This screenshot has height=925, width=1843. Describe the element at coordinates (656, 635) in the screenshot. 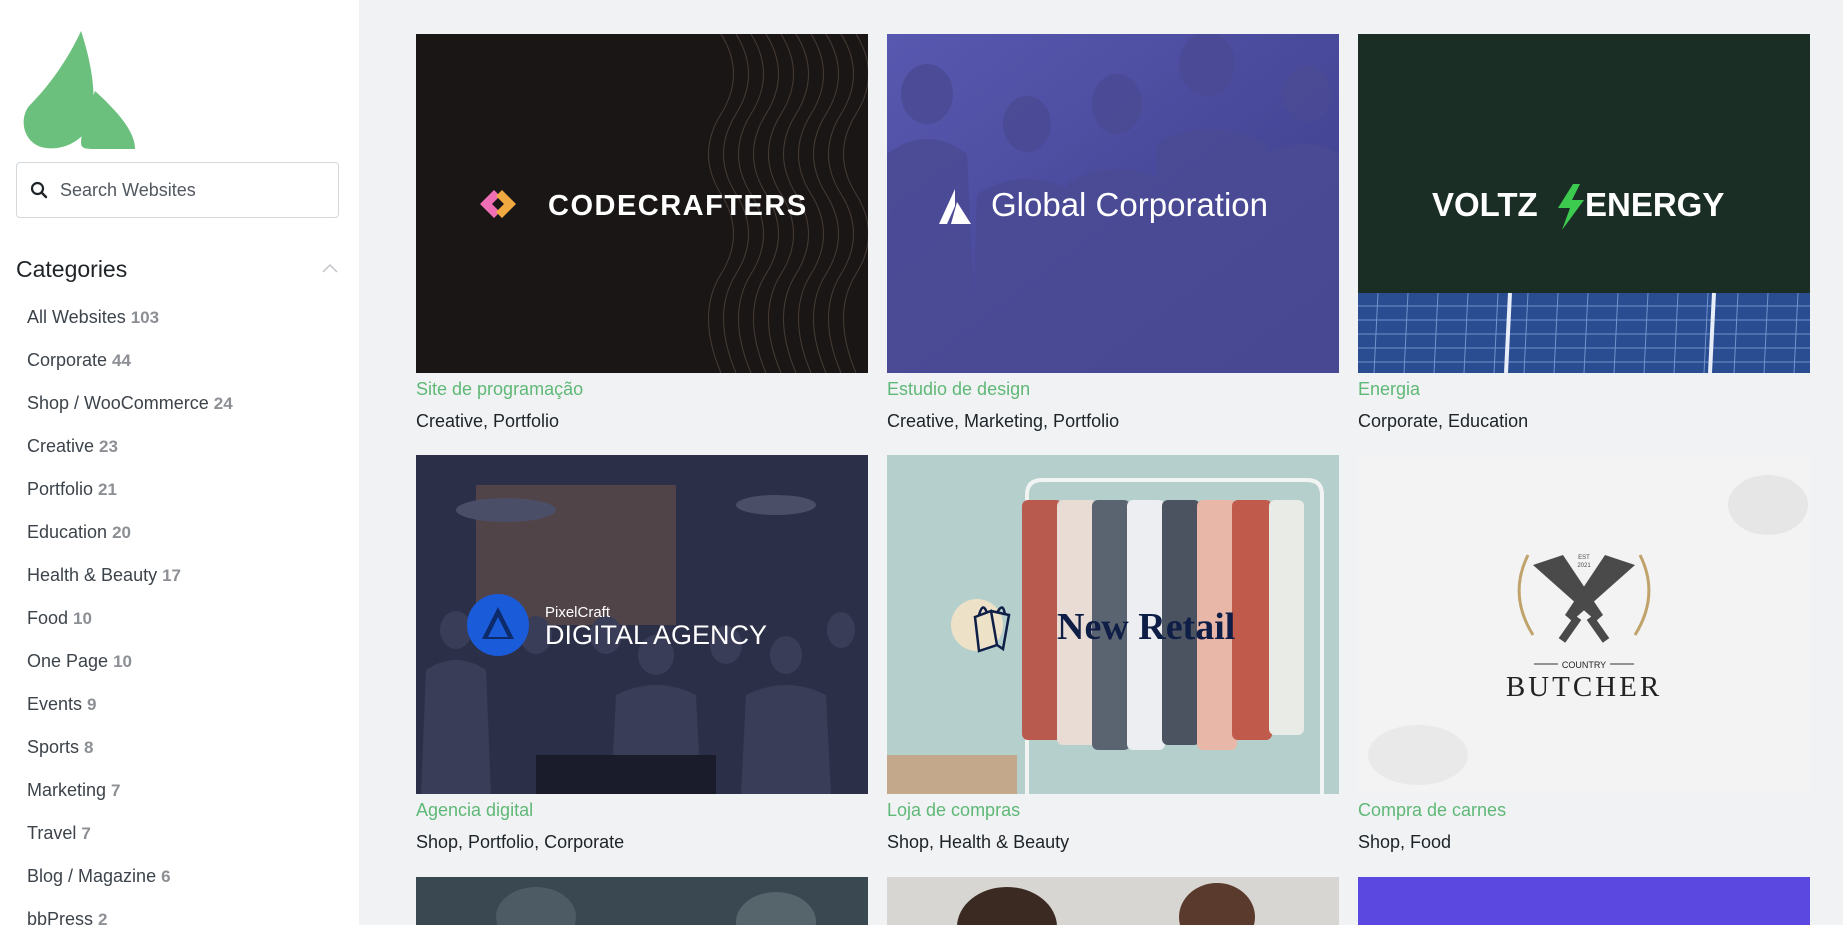

I see `brand-name: DIGITAL AGENCY` at that location.